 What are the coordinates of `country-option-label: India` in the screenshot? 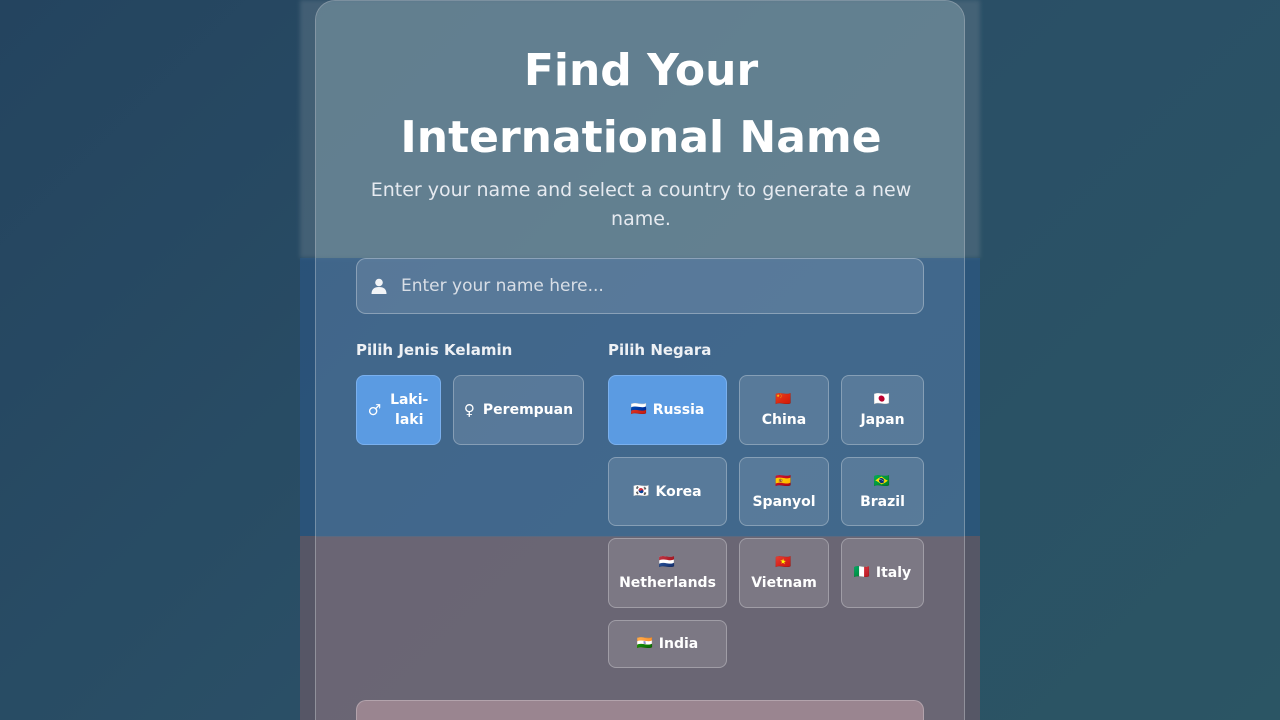 It's located at (678, 644).